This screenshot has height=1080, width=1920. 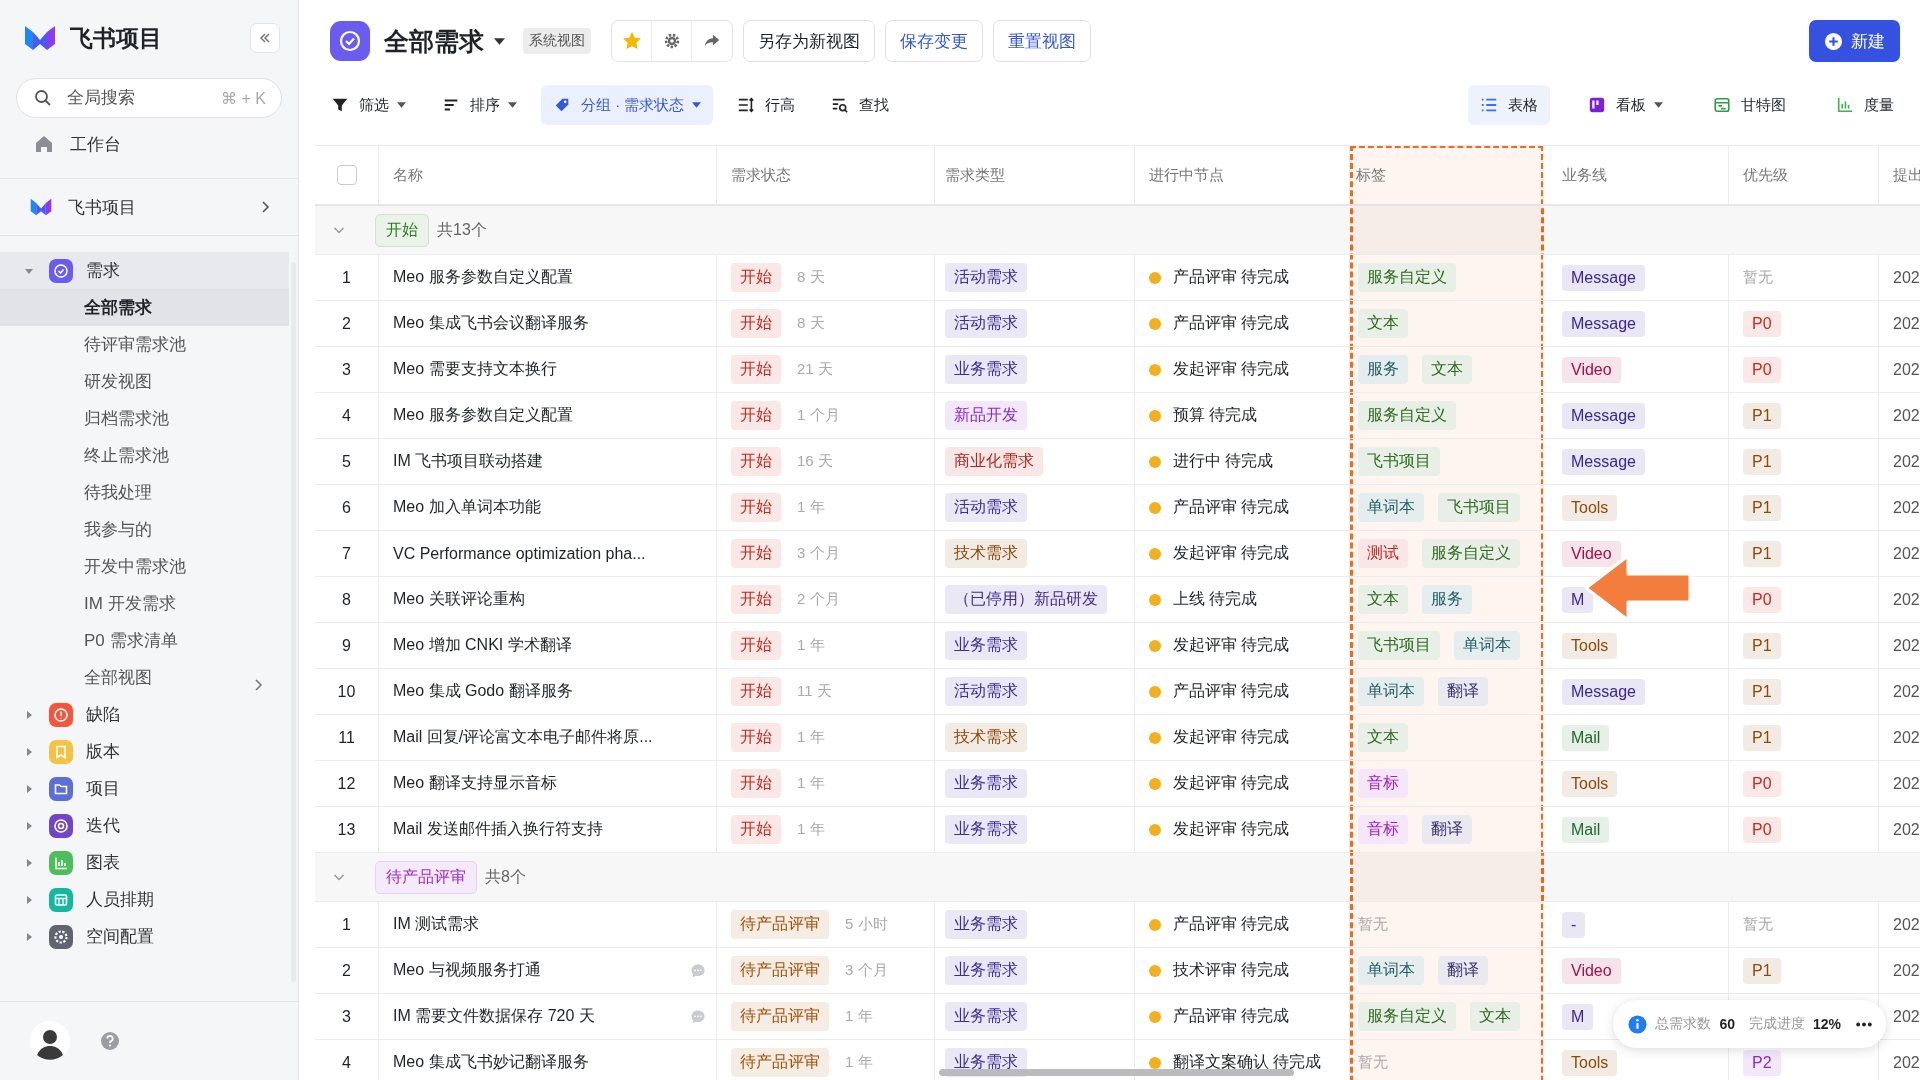 What do you see at coordinates (144, 825) in the screenshot?
I see `nav-item: 迭代` at bounding box center [144, 825].